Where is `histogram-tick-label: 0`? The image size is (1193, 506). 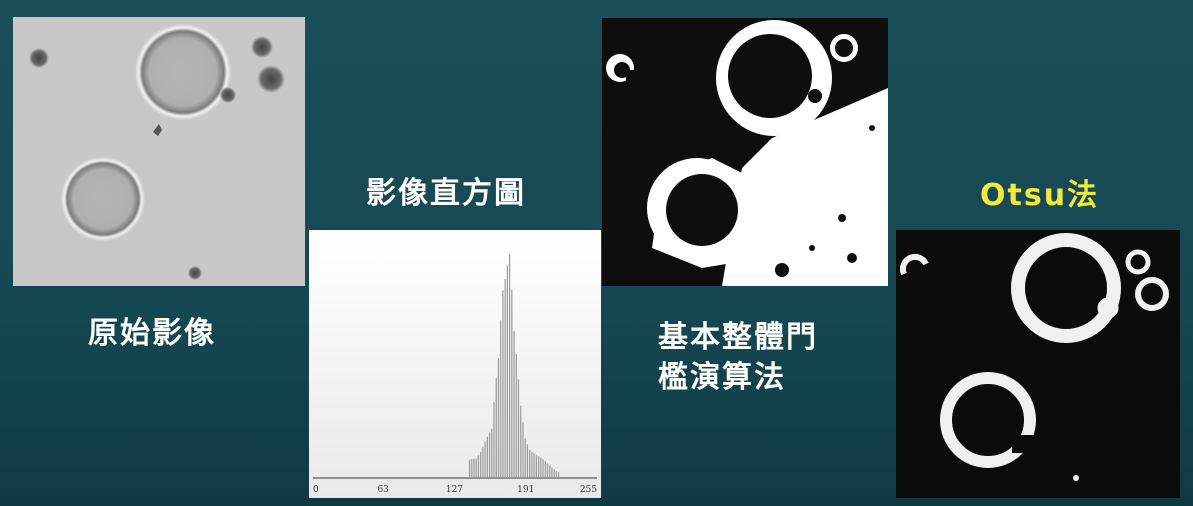 histogram-tick-label: 0 is located at coordinates (316, 490).